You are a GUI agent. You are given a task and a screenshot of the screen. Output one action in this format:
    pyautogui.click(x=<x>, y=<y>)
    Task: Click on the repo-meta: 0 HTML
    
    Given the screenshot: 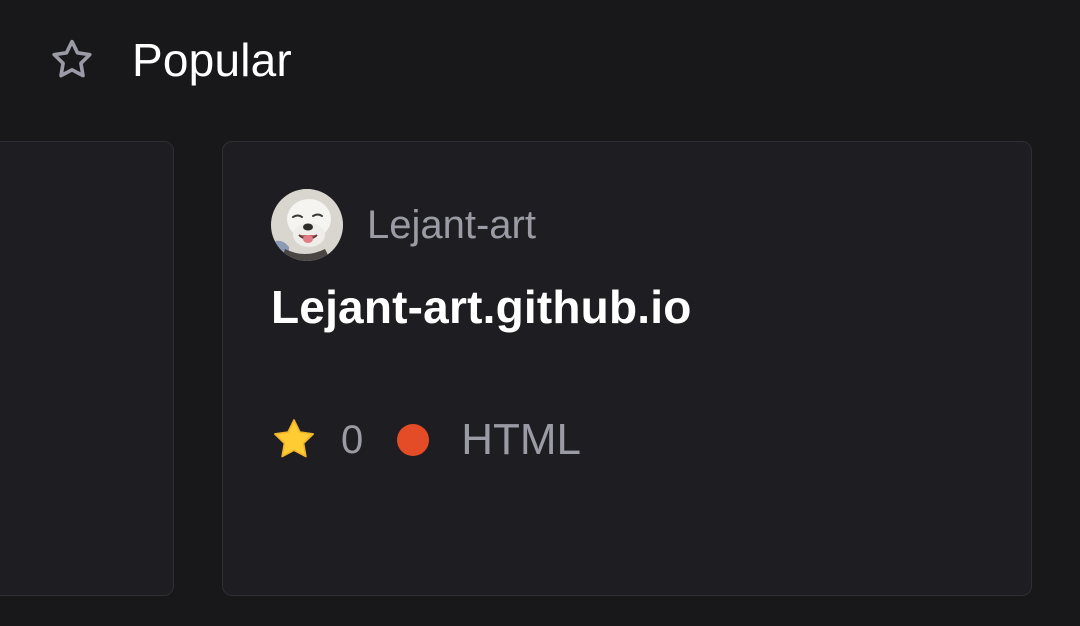 What is the action you would take?
    pyautogui.click(x=425, y=440)
    